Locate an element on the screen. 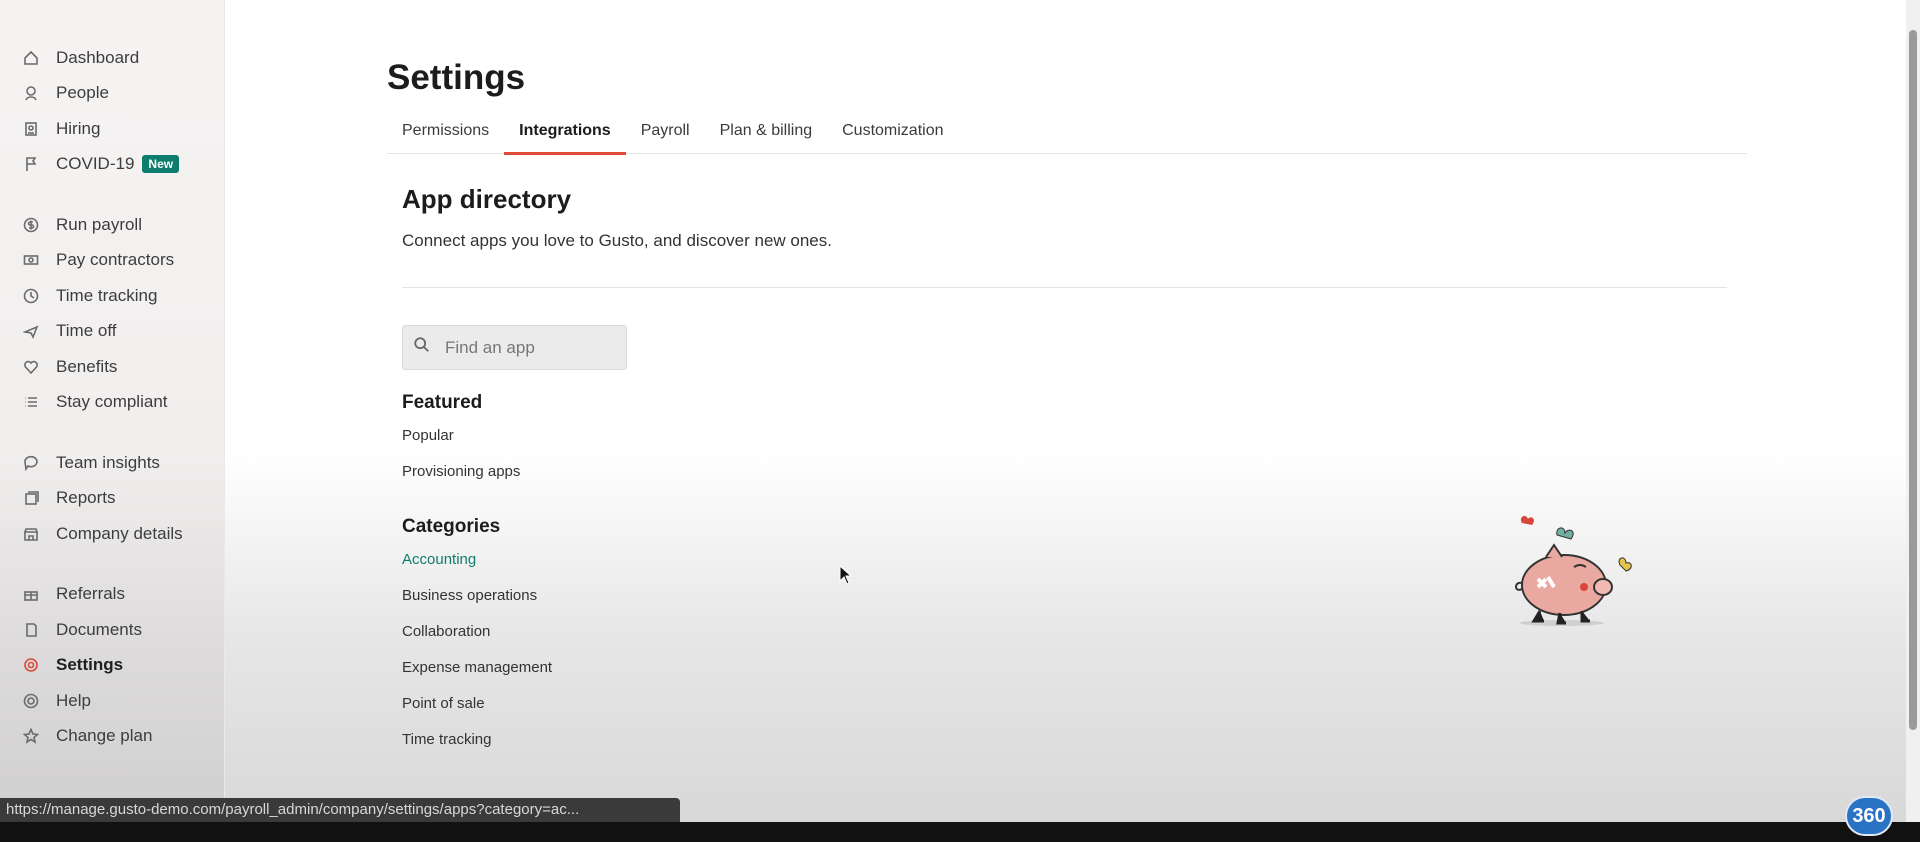 The height and width of the screenshot is (842, 1920). tab-plan-billing: Plan & billing is located at coordinates (766, 136).